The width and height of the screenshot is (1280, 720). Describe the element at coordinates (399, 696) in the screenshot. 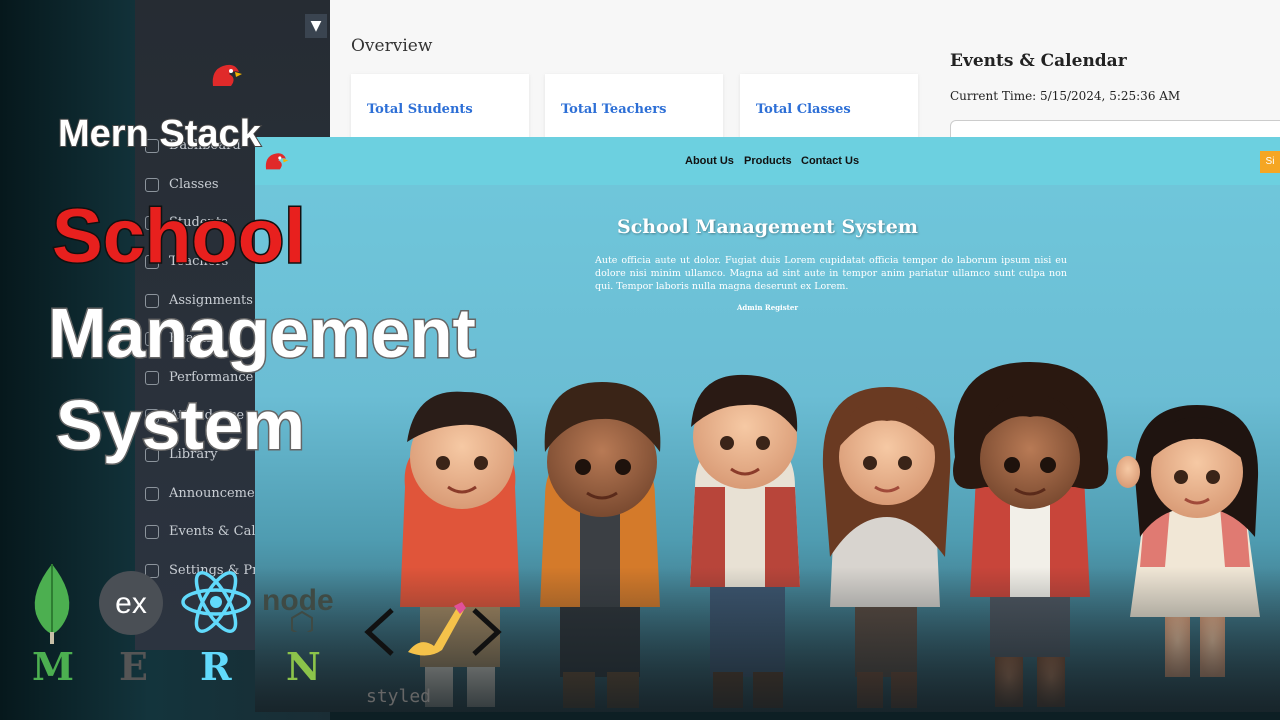

I see `styled-label: styled` at that location.